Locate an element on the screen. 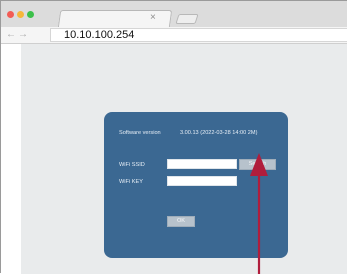 Image resolution: width=347 pixels, height=274 pixels. minimize-window-icon is located at coordinates (20, 14).